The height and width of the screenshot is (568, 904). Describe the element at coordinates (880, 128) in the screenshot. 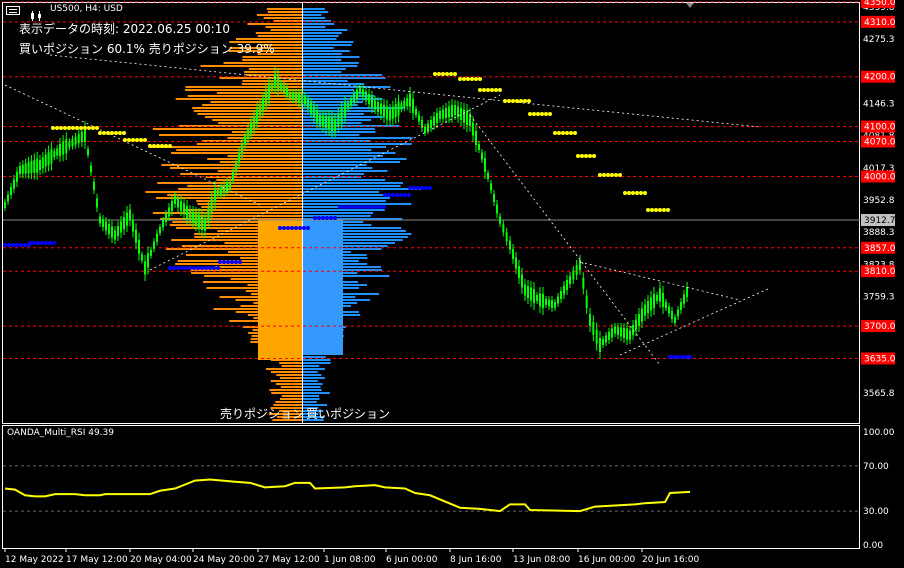

I see `price-level-label: 4100.0` at that location.